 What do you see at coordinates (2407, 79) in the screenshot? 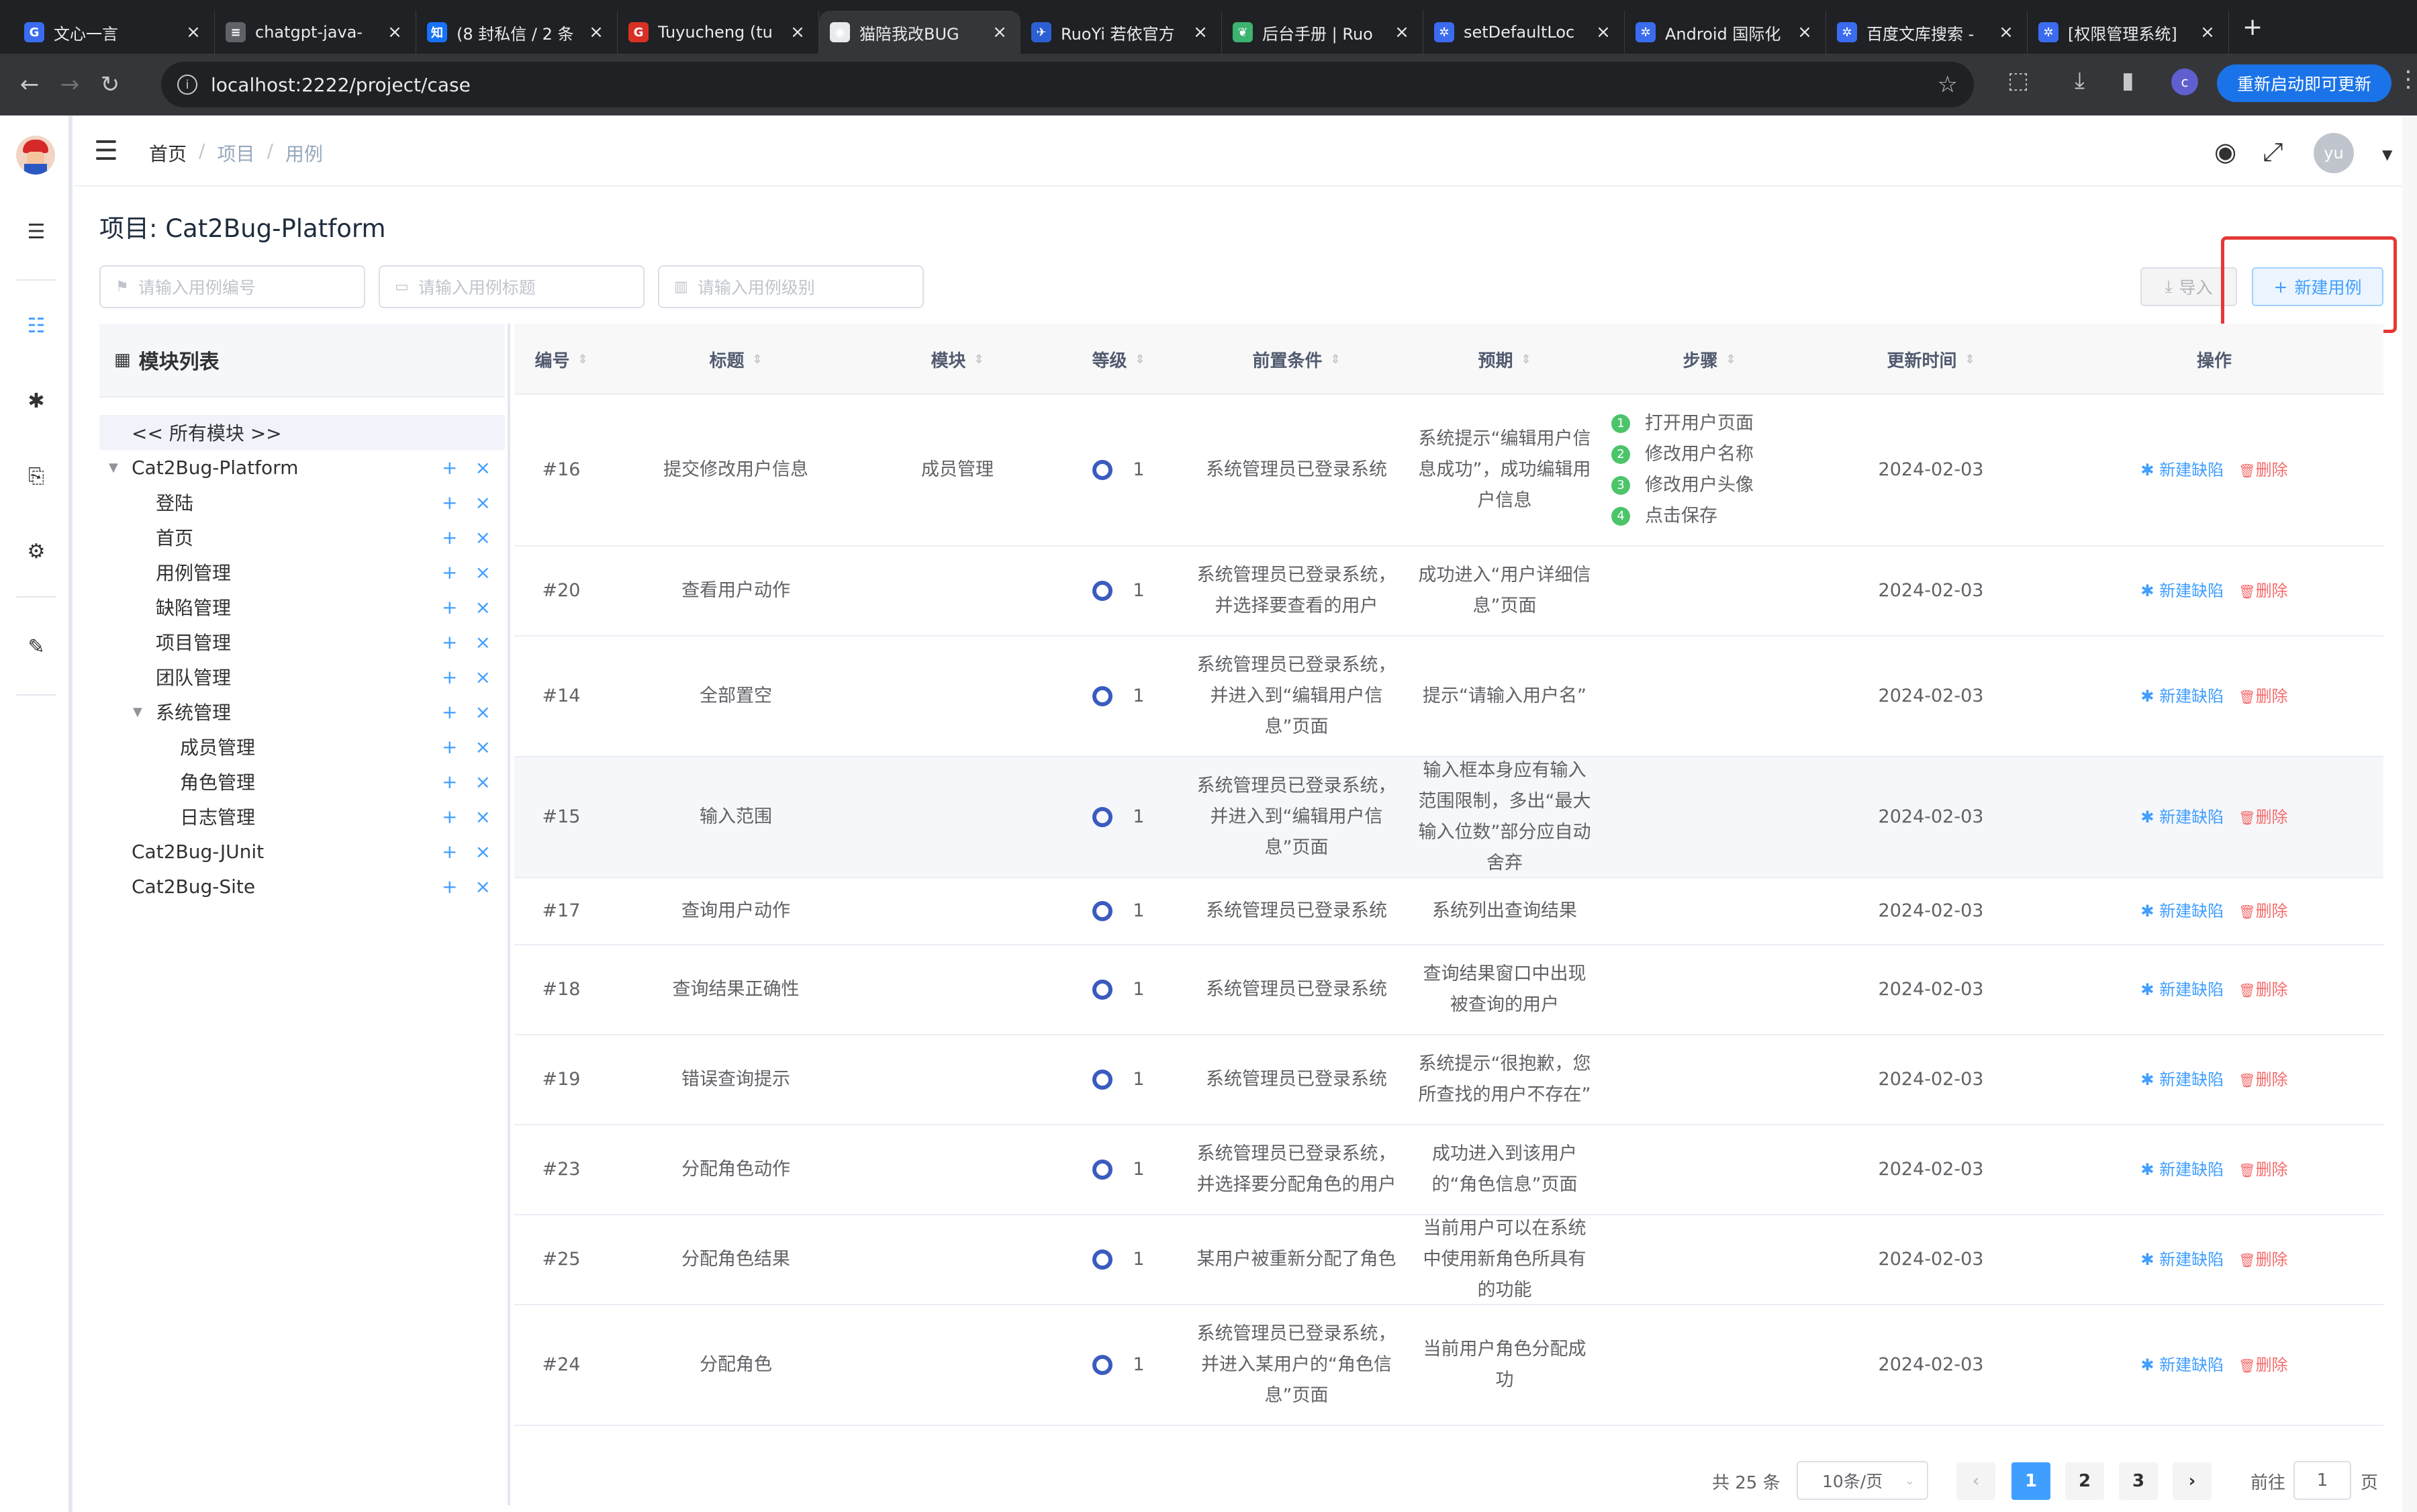
I see `browser-menu-icon: ⋮` at bounding box center [2407, 79].